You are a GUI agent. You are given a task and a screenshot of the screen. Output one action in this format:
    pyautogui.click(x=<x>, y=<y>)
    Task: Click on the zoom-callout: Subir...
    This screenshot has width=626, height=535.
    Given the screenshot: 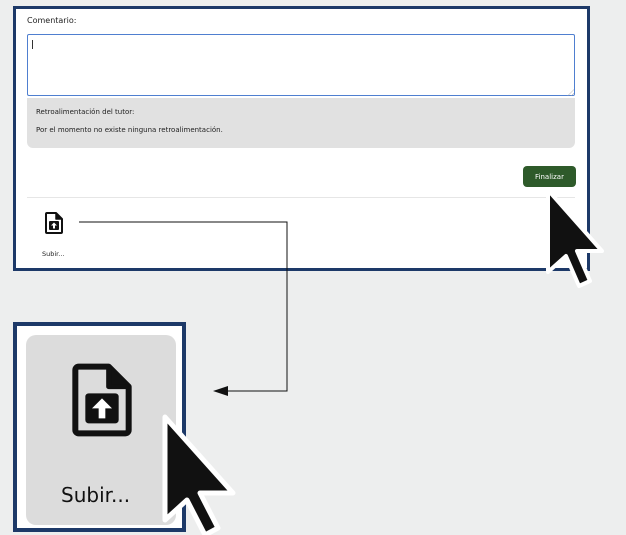 What is the action you would take?
    pyautogui.click(x=99, y=427)
    